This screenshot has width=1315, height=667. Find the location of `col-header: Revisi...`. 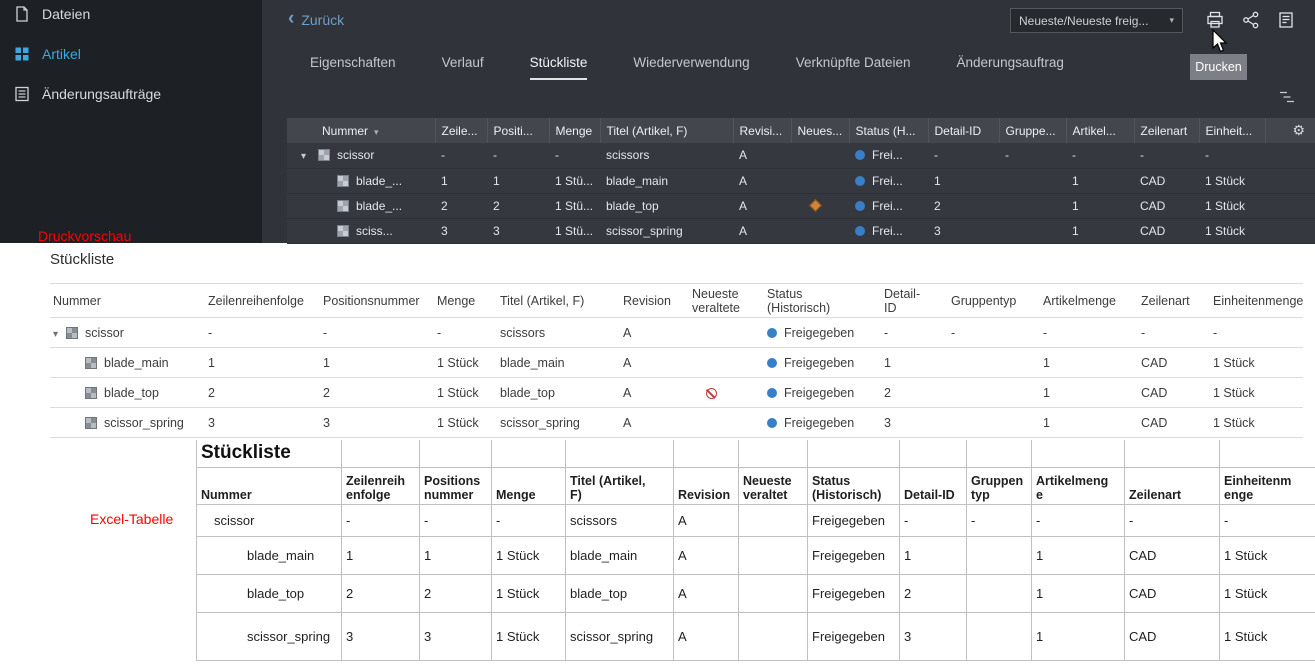

col-header: Revisi... is located at coordinates (761, 130).